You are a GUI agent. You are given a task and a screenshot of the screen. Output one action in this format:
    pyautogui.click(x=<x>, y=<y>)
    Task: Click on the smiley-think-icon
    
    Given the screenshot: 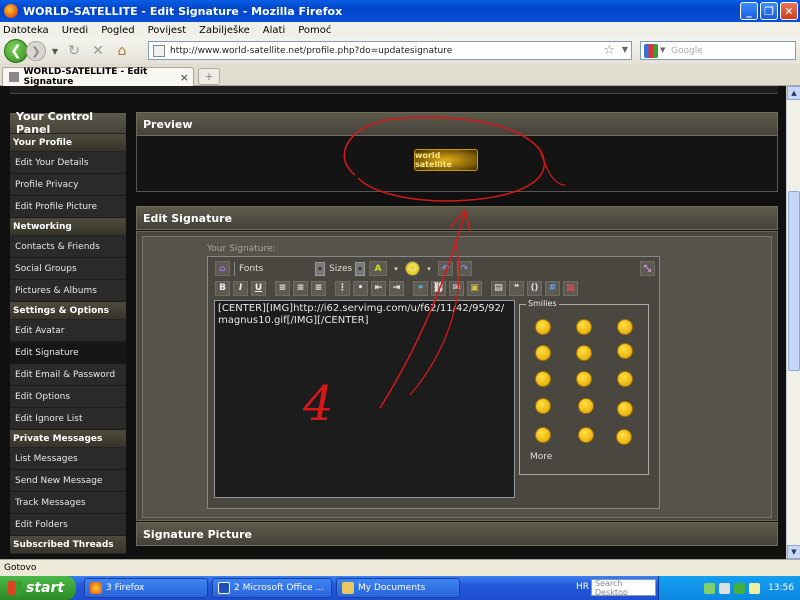 What is the action you would take?
    pyautogui.click(x=543, y=435)
    